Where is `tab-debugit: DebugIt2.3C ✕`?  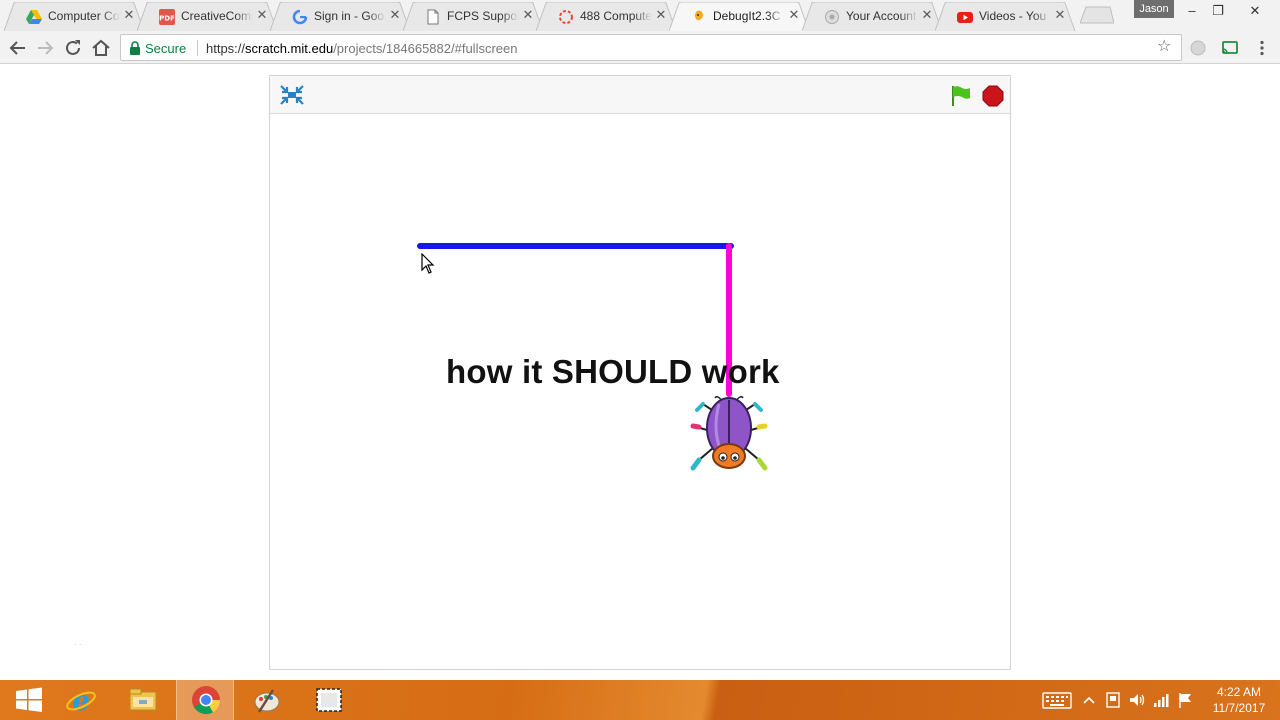 tab-debugit: DebugIt2.3C ✕ is located at coordinates (739, 16).